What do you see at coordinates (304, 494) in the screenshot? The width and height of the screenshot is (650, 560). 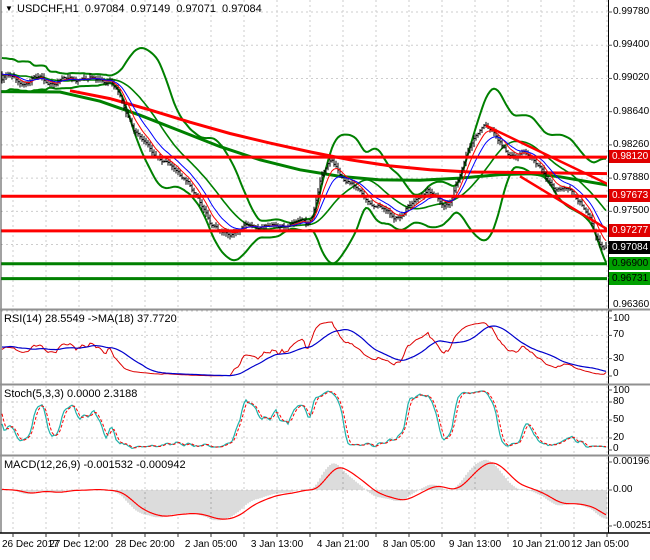 I see `macd-panel` at bounding box center [304, 494].